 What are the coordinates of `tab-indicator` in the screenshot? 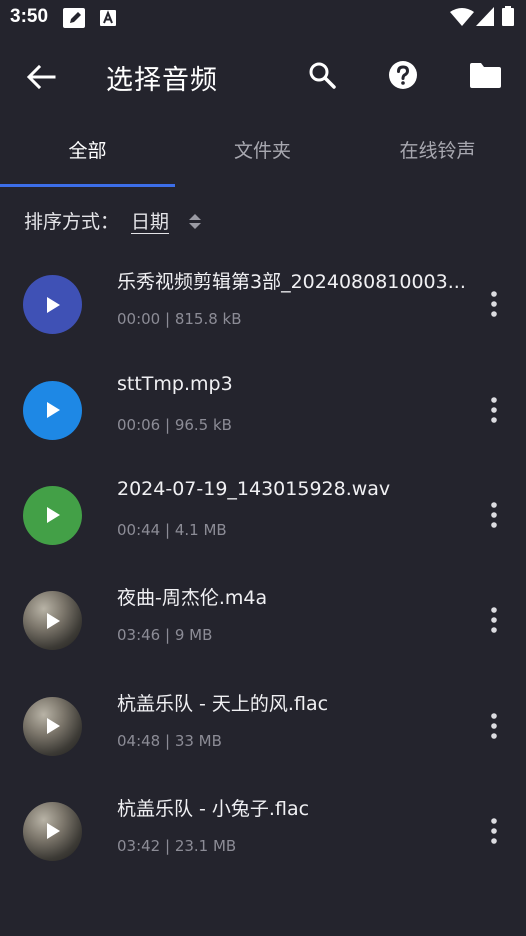 It's located at (87, 185).